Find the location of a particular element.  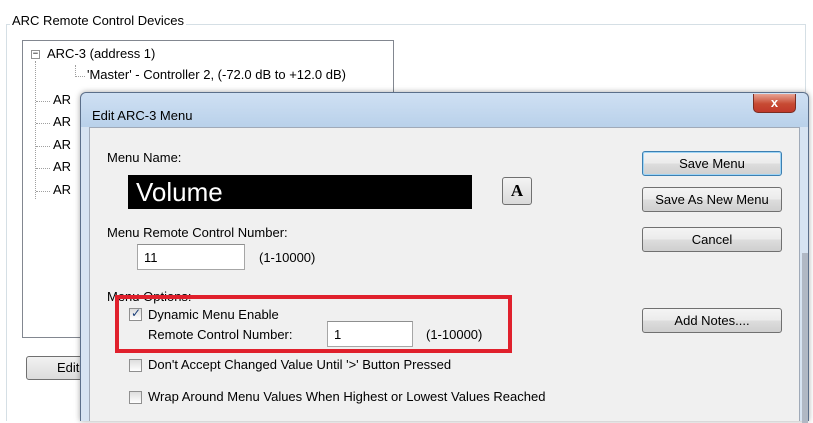

save-menu-button: Save Menu is located at coordinates (712, 163).